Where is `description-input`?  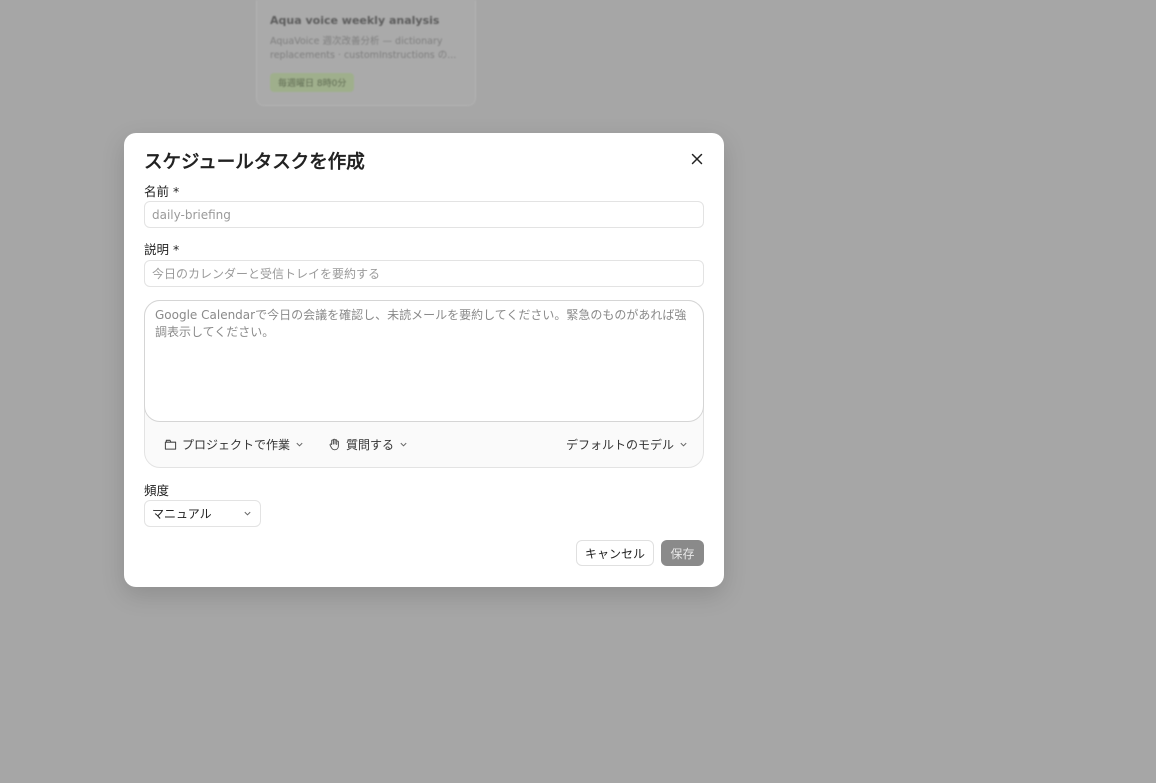
description-input is located at coordinates (424, 273).